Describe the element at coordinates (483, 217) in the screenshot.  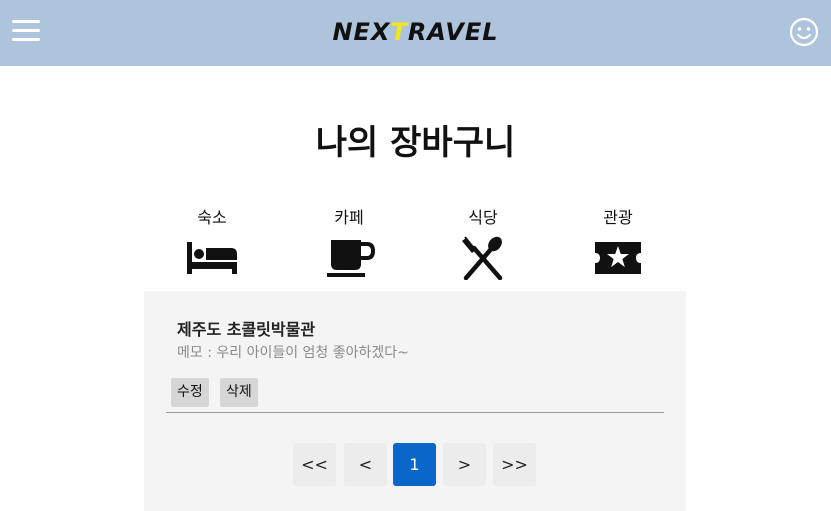
I see `category-label: 식당` at that location.